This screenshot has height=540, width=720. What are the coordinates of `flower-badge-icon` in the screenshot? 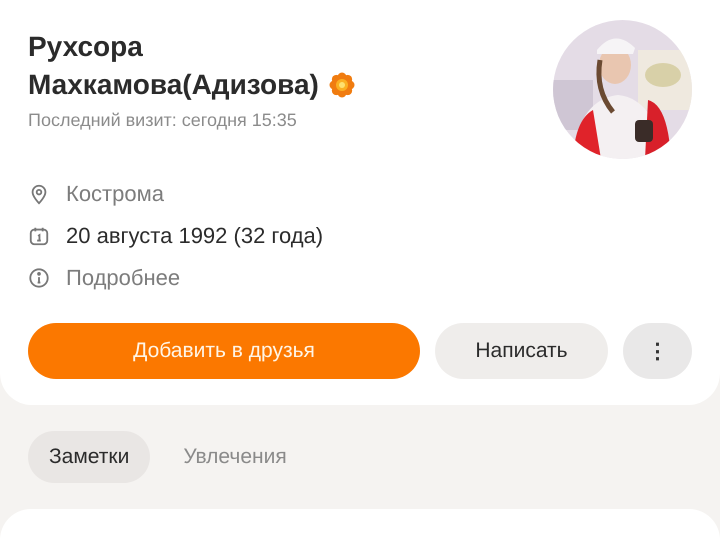 It's located at (341, 85).